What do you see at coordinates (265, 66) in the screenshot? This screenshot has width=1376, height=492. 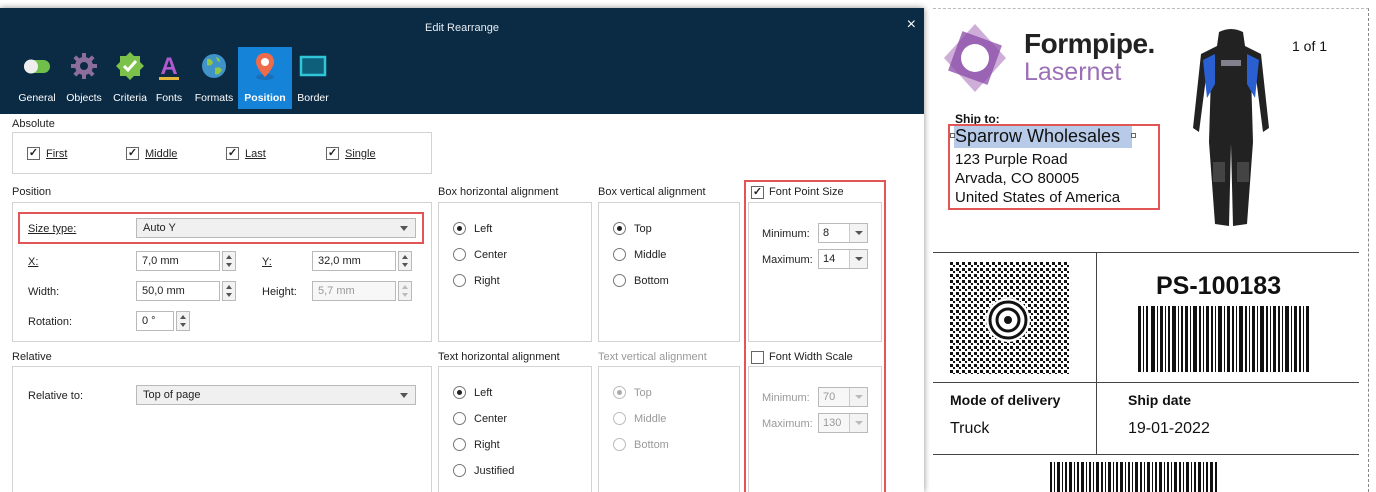 I see `map-pin-icon` at bounding box center [265, 66].